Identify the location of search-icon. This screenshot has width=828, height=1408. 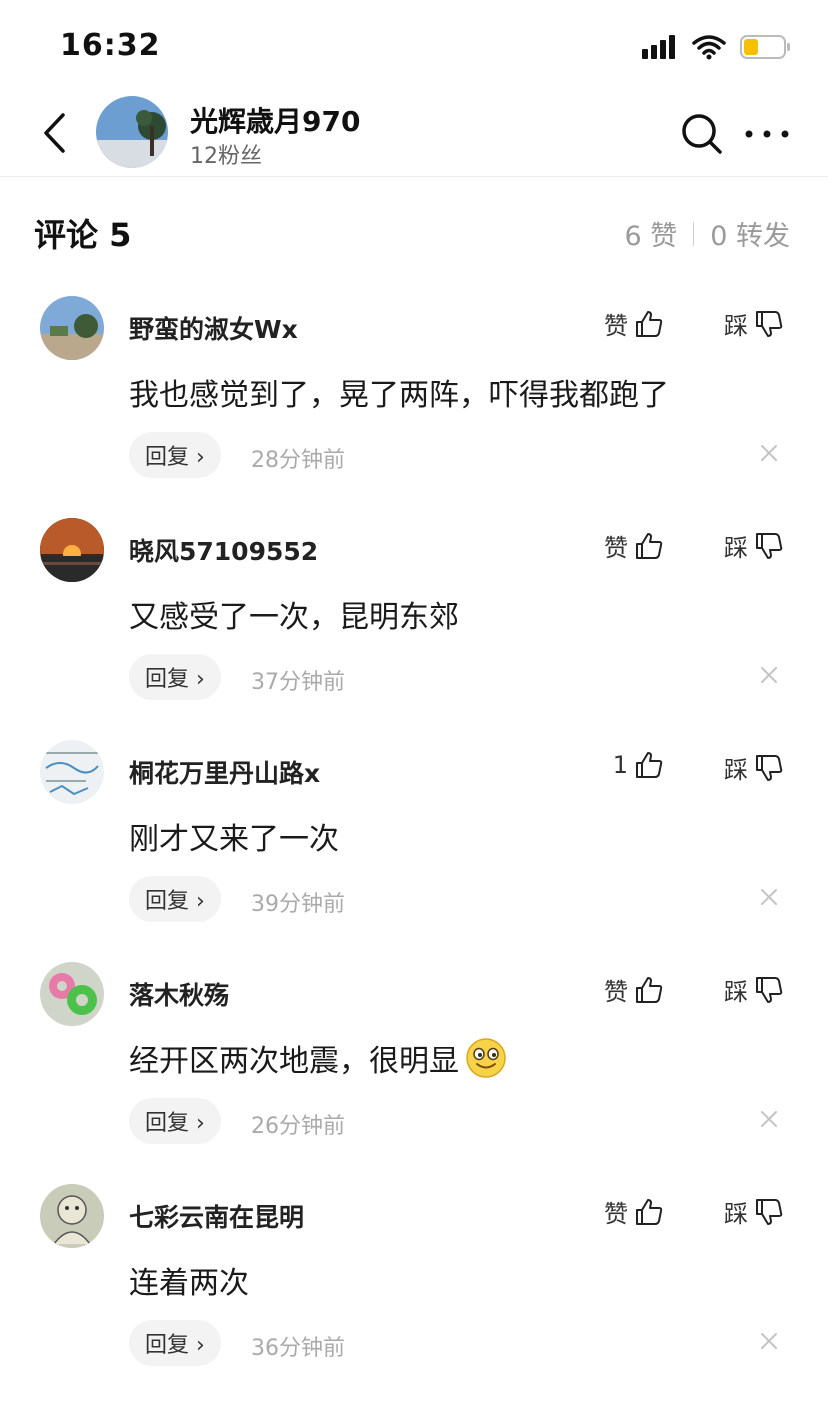
(702, 134).